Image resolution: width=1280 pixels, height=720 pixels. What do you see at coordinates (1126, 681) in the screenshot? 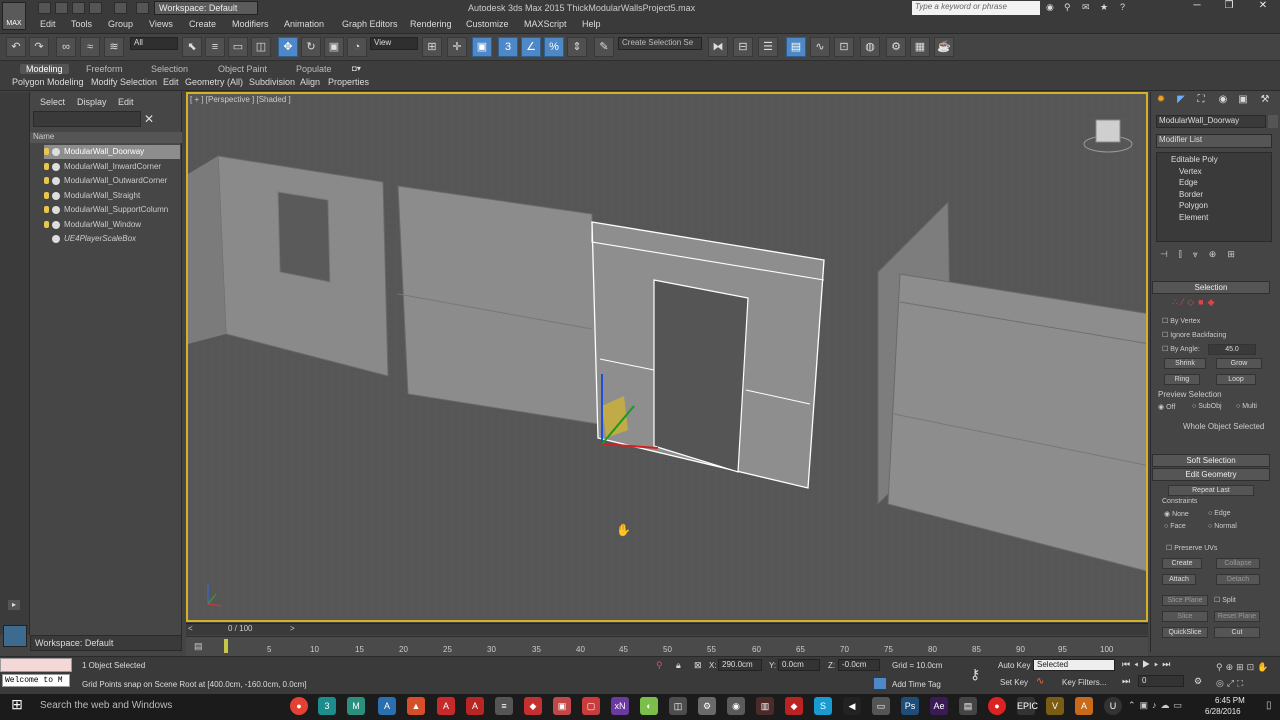
I see `key-mode-toggle-icon: ⏭` at bounding box center [1126, 681].